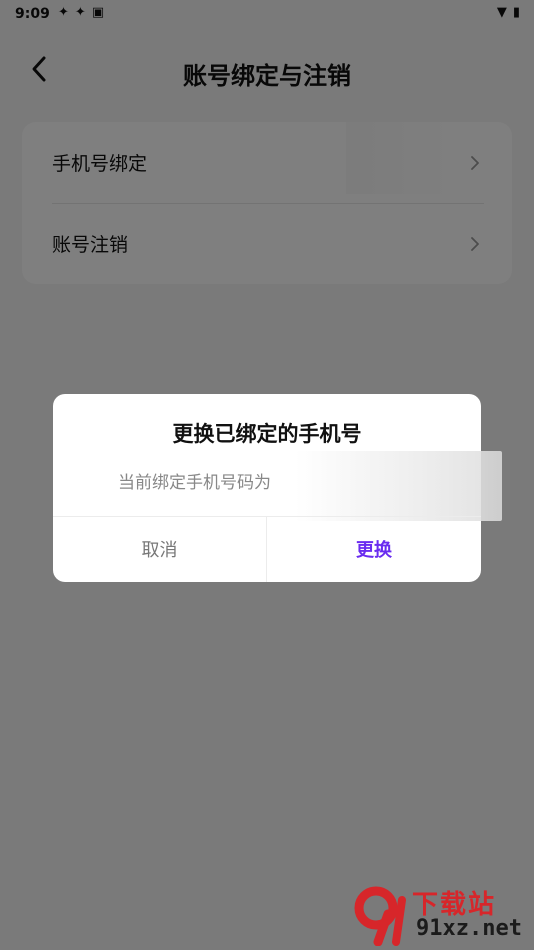  What do you see at coordinates (469, 928) in the screenshot?
I see `watermark-text-bottom: 91xz.net` at bounding box center [469, 928].